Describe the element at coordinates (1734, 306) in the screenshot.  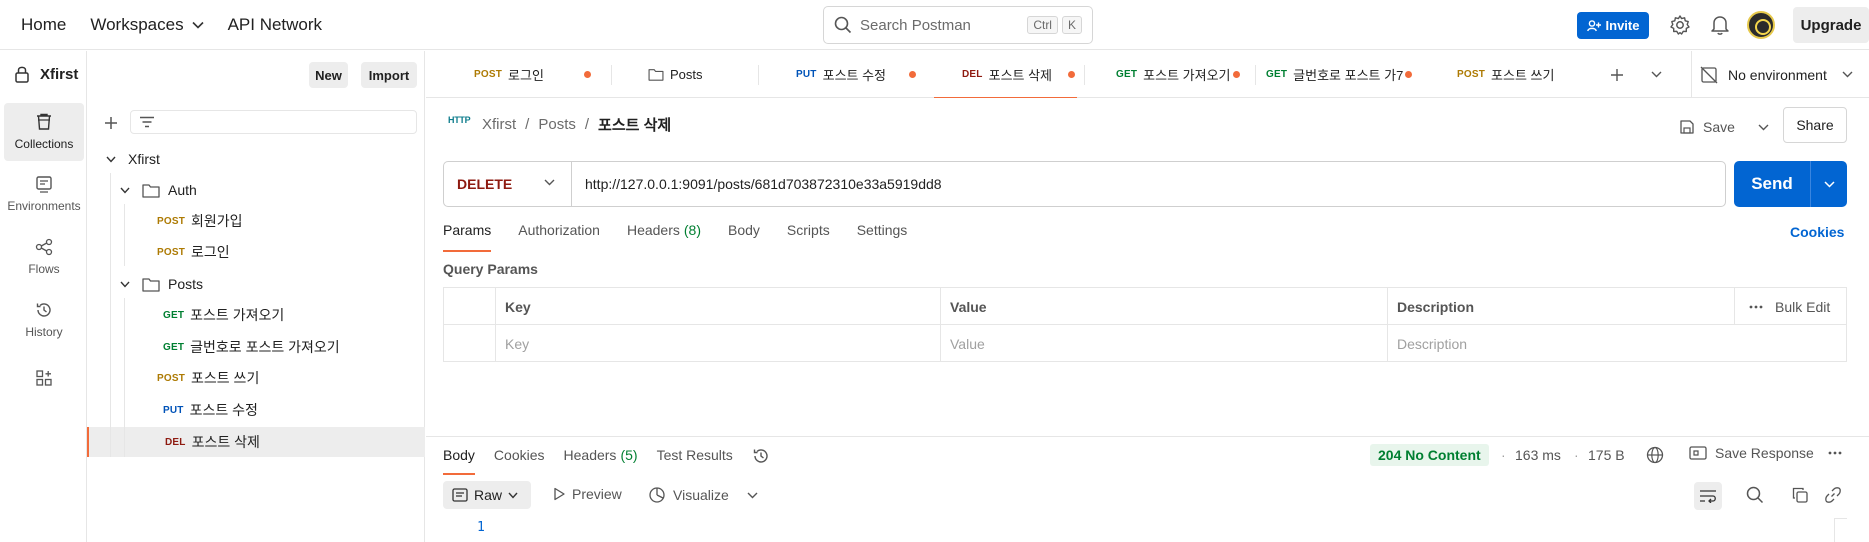
I see `table-divider` at that location.